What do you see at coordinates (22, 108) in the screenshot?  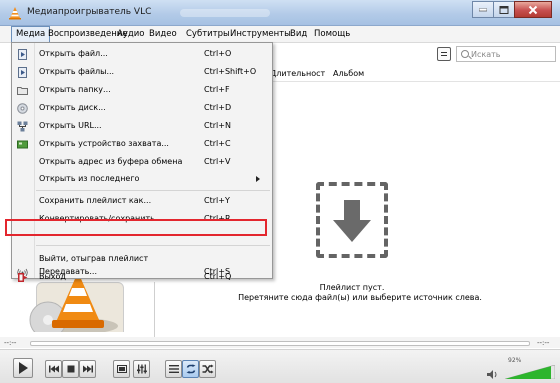 I see `disc-icon` at bounding box center [22, 108].